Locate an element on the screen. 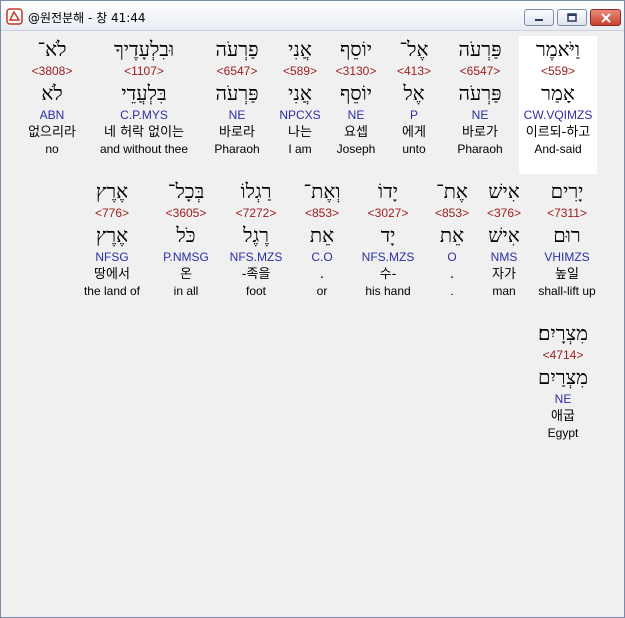 The width and height of the screenshot is (625, 618). strong-number: <4714> is located at coordinates (563, 355).